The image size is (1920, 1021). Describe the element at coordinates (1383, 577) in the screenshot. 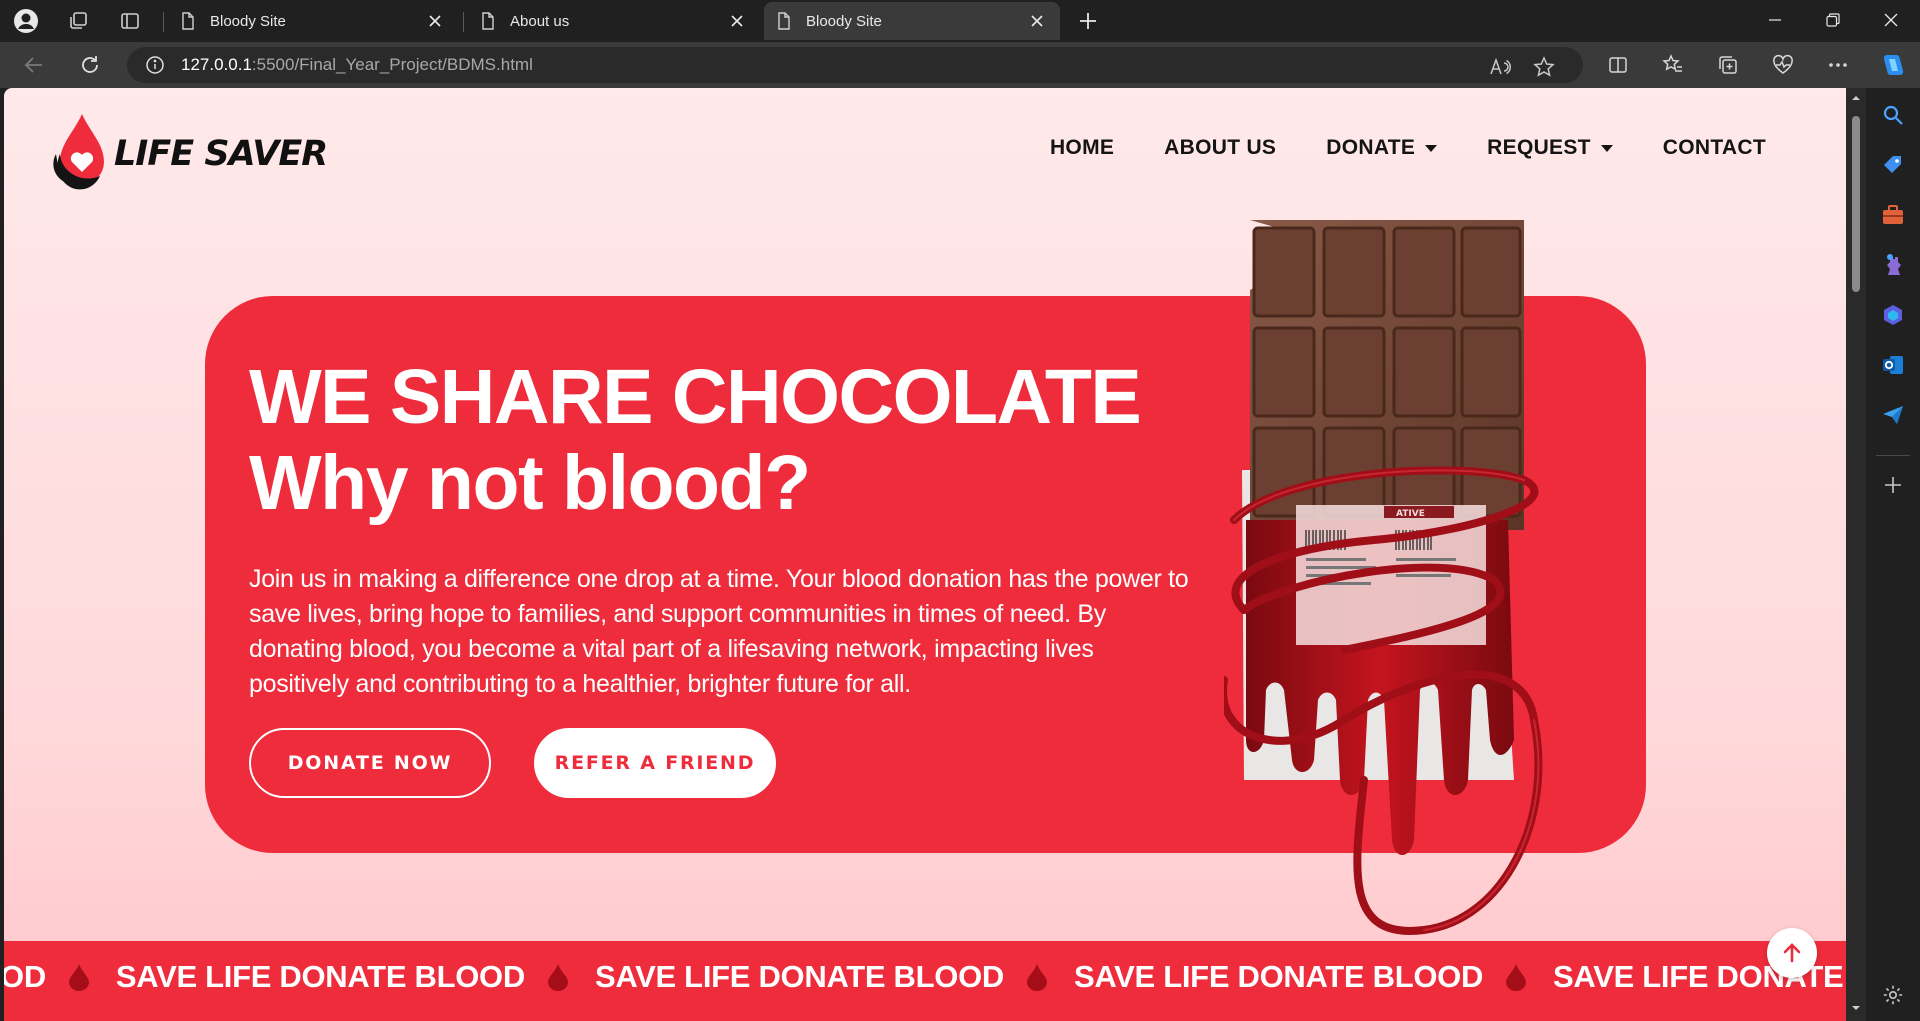

I see `chocolate-blood-bag-image: ATIVE` at that location.